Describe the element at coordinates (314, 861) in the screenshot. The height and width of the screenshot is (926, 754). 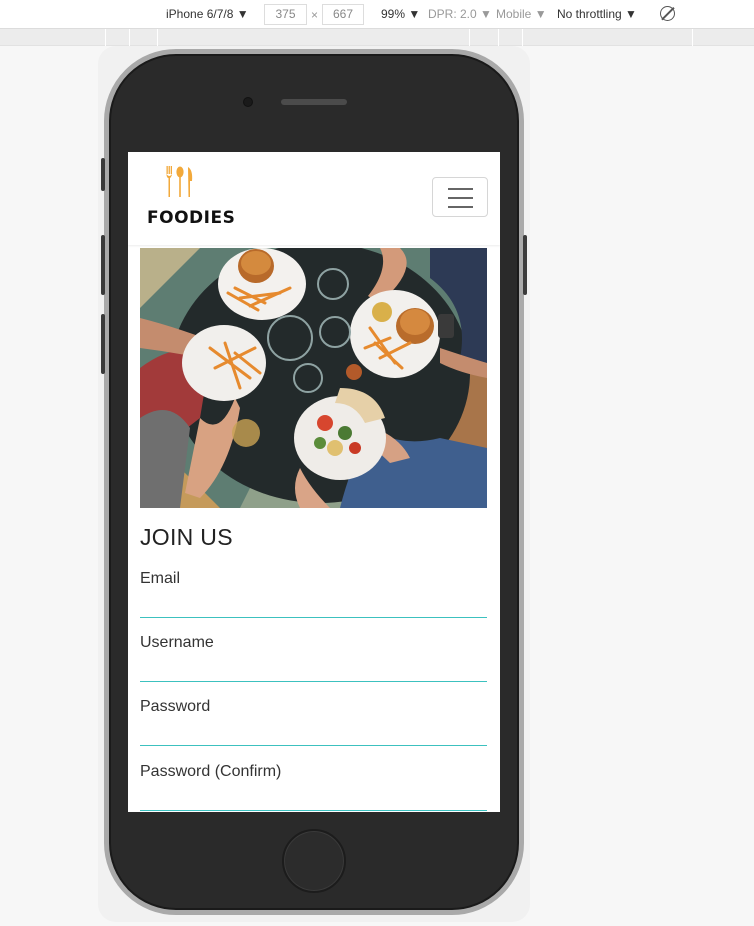
I see `home-button` at that location.